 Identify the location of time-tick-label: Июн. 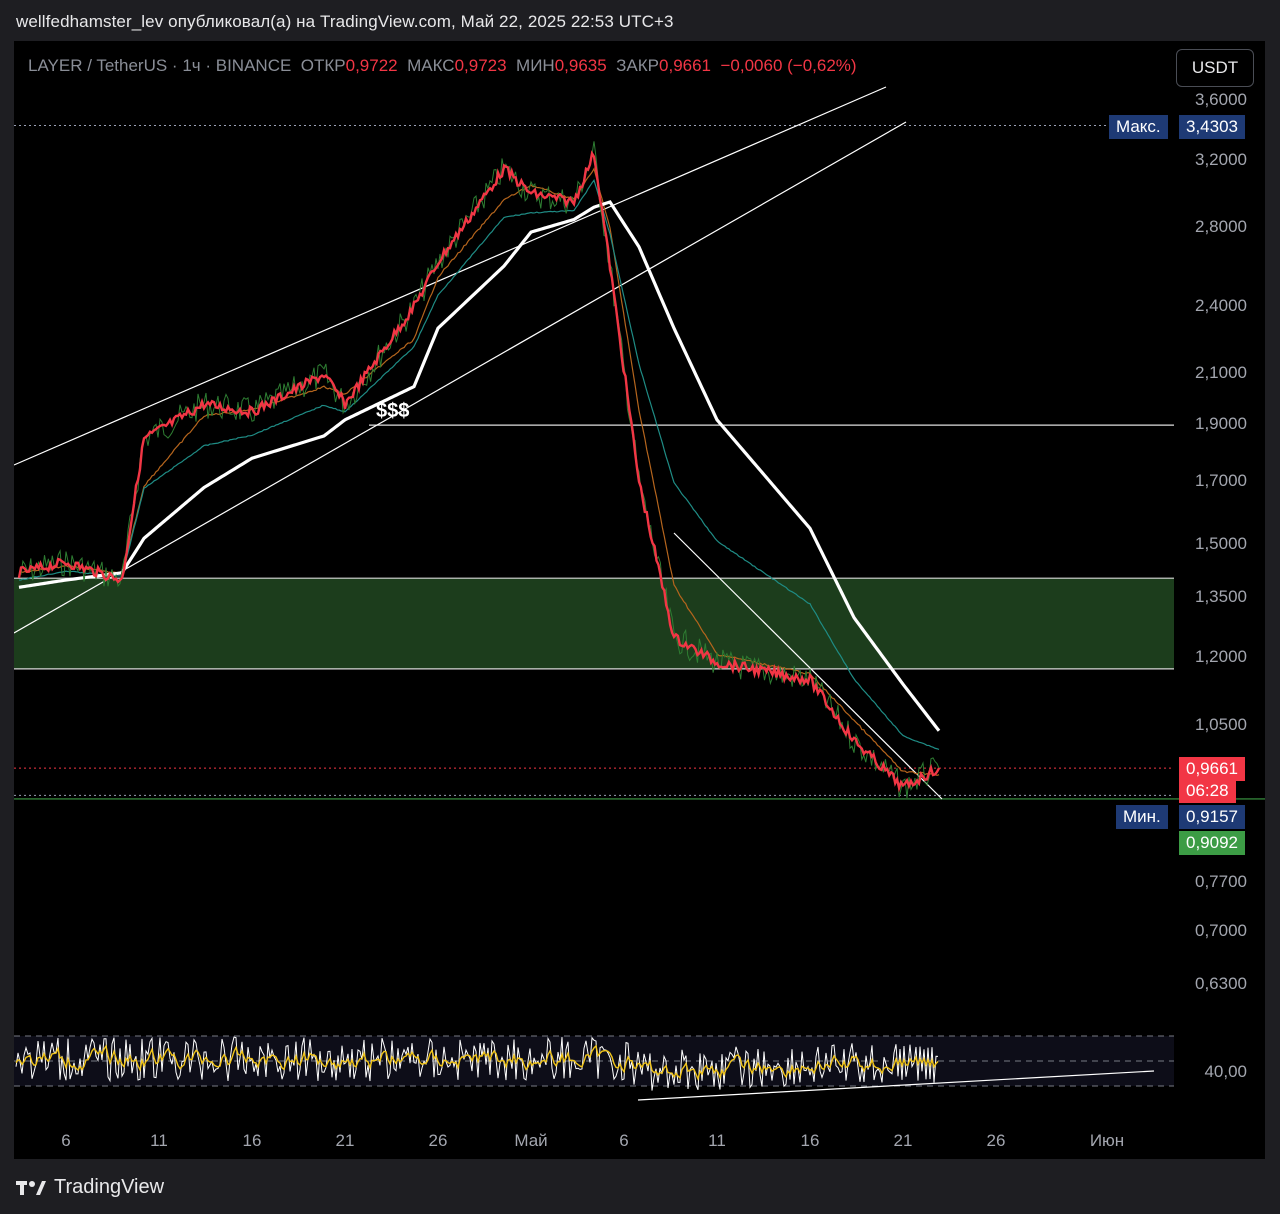
(1107, 1140).